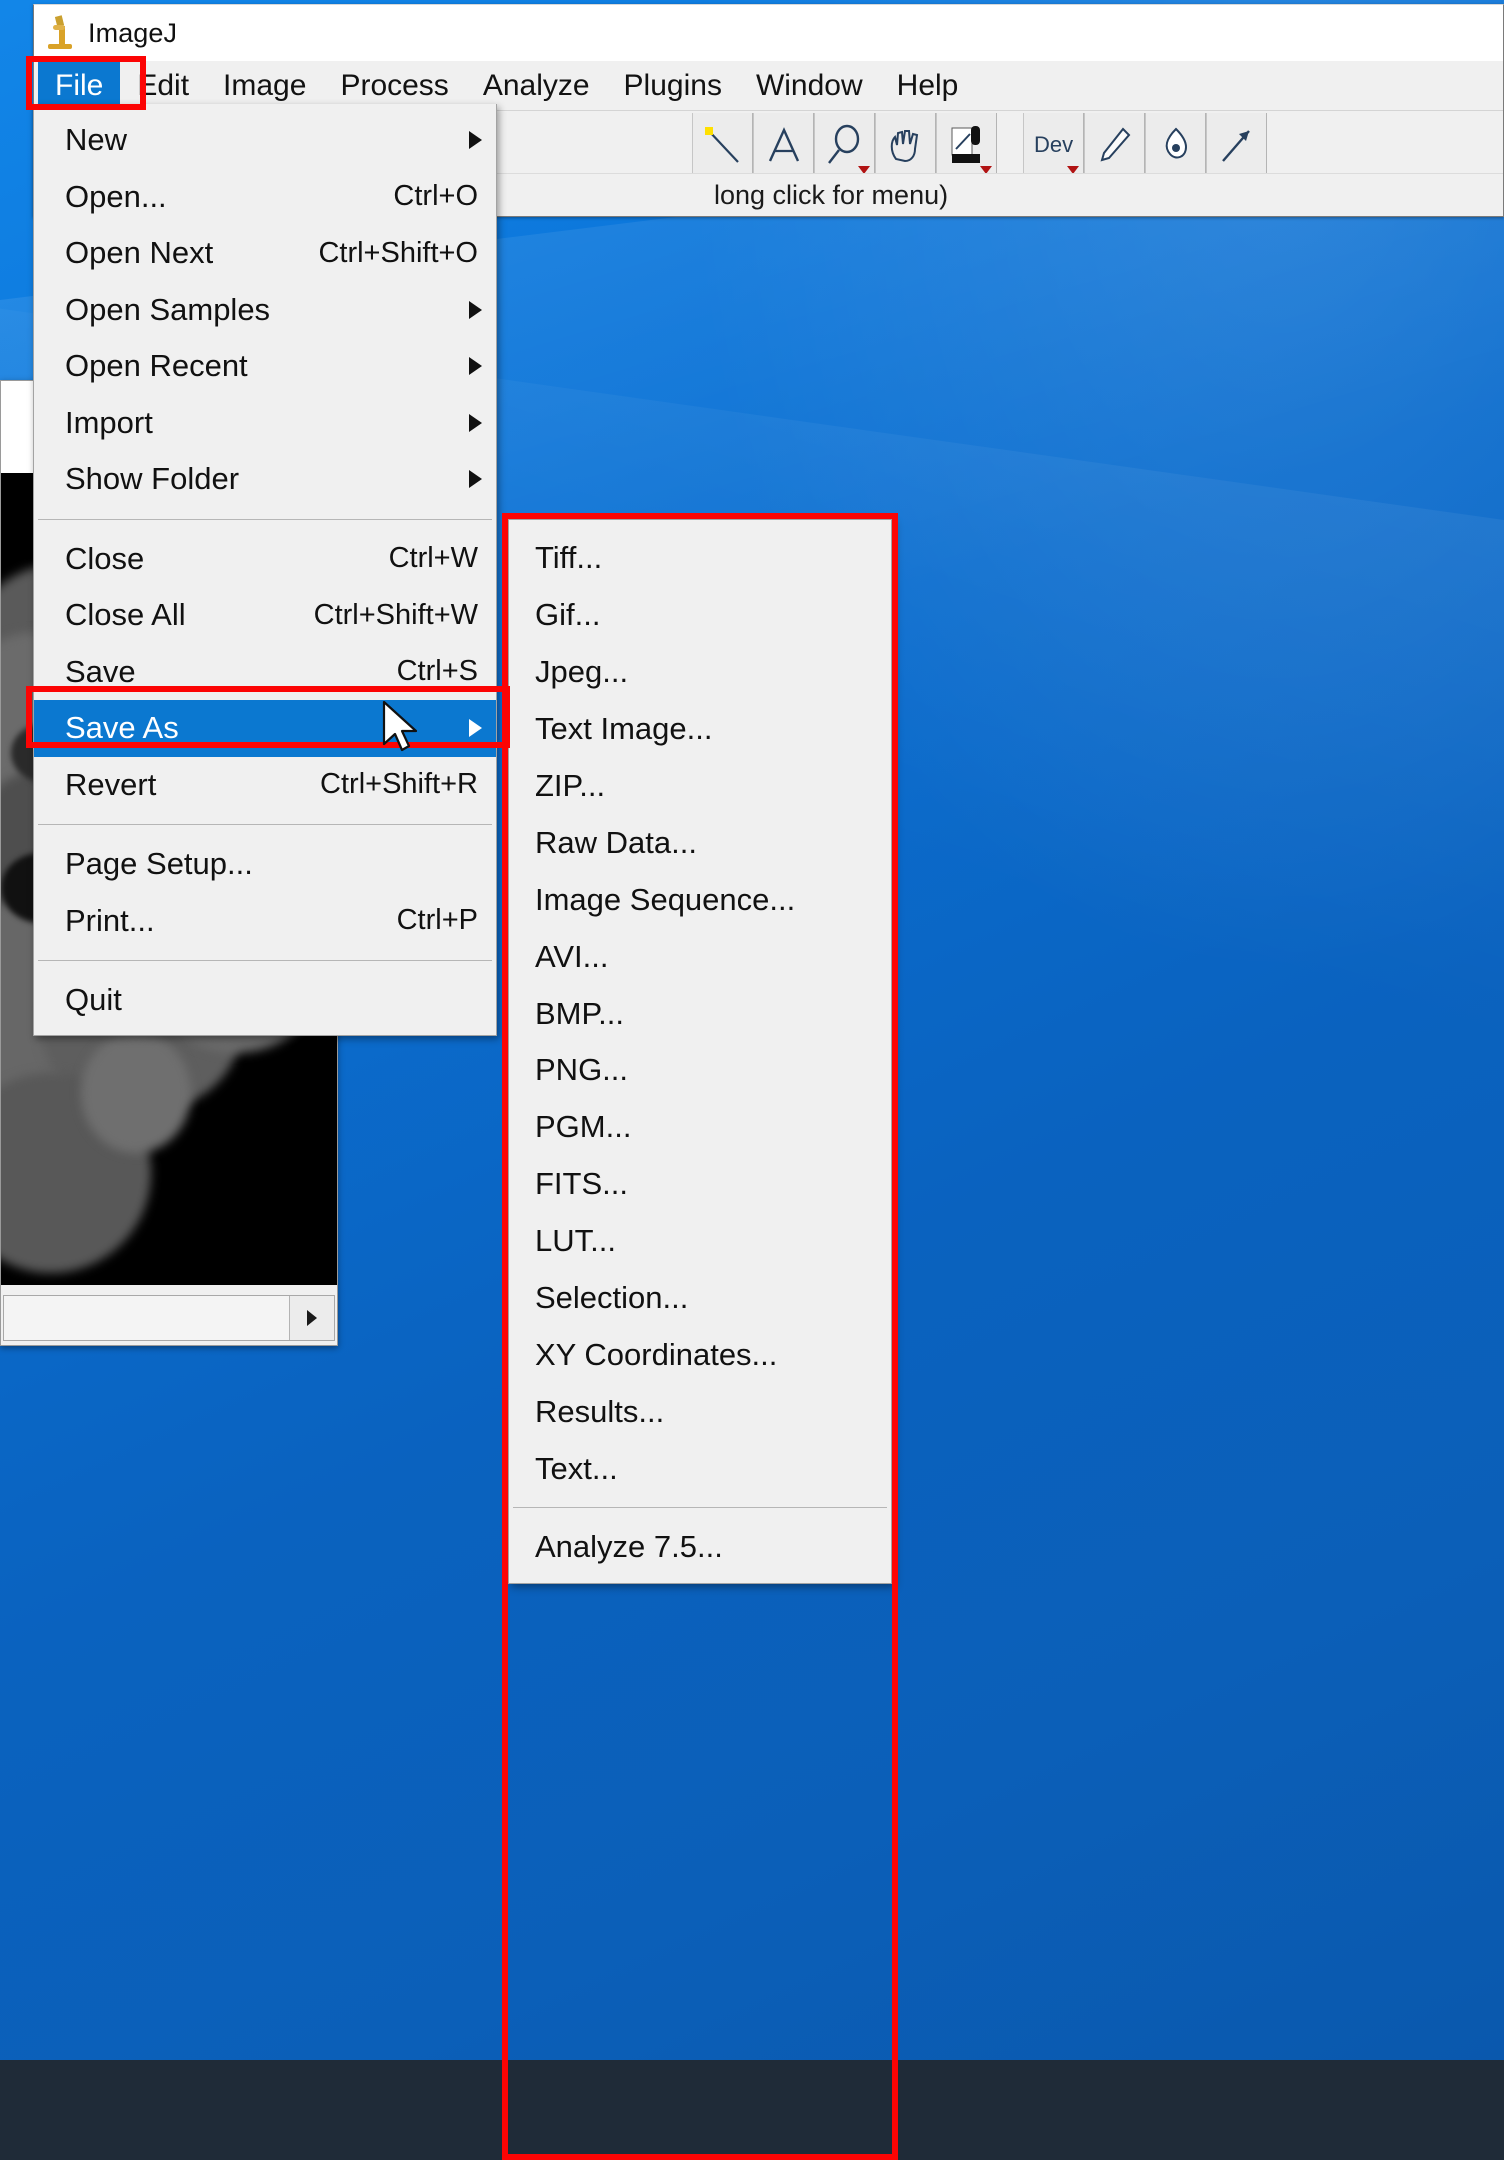 The height and width of the screenshot is (2160, 1504). I want to click on paint-bucket-tool-icon, so click(1175, 145).